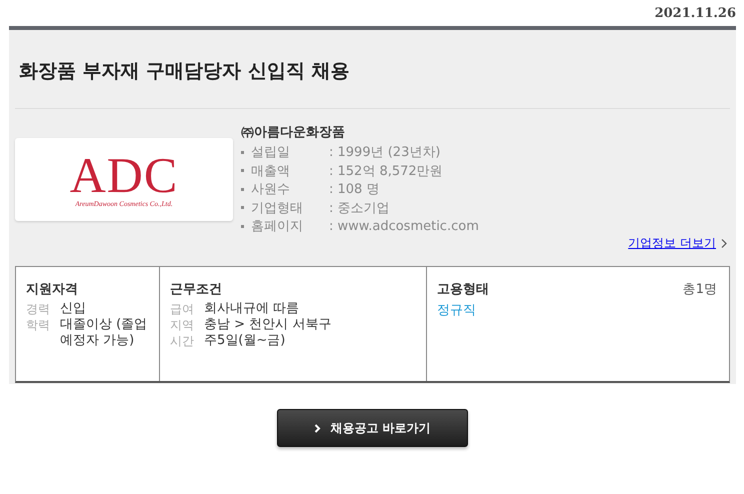  What do you see at coordinates (695, 14) in the screenshot?
I see `posting-date: 2021.11.26` at bounding box center [695, 14].